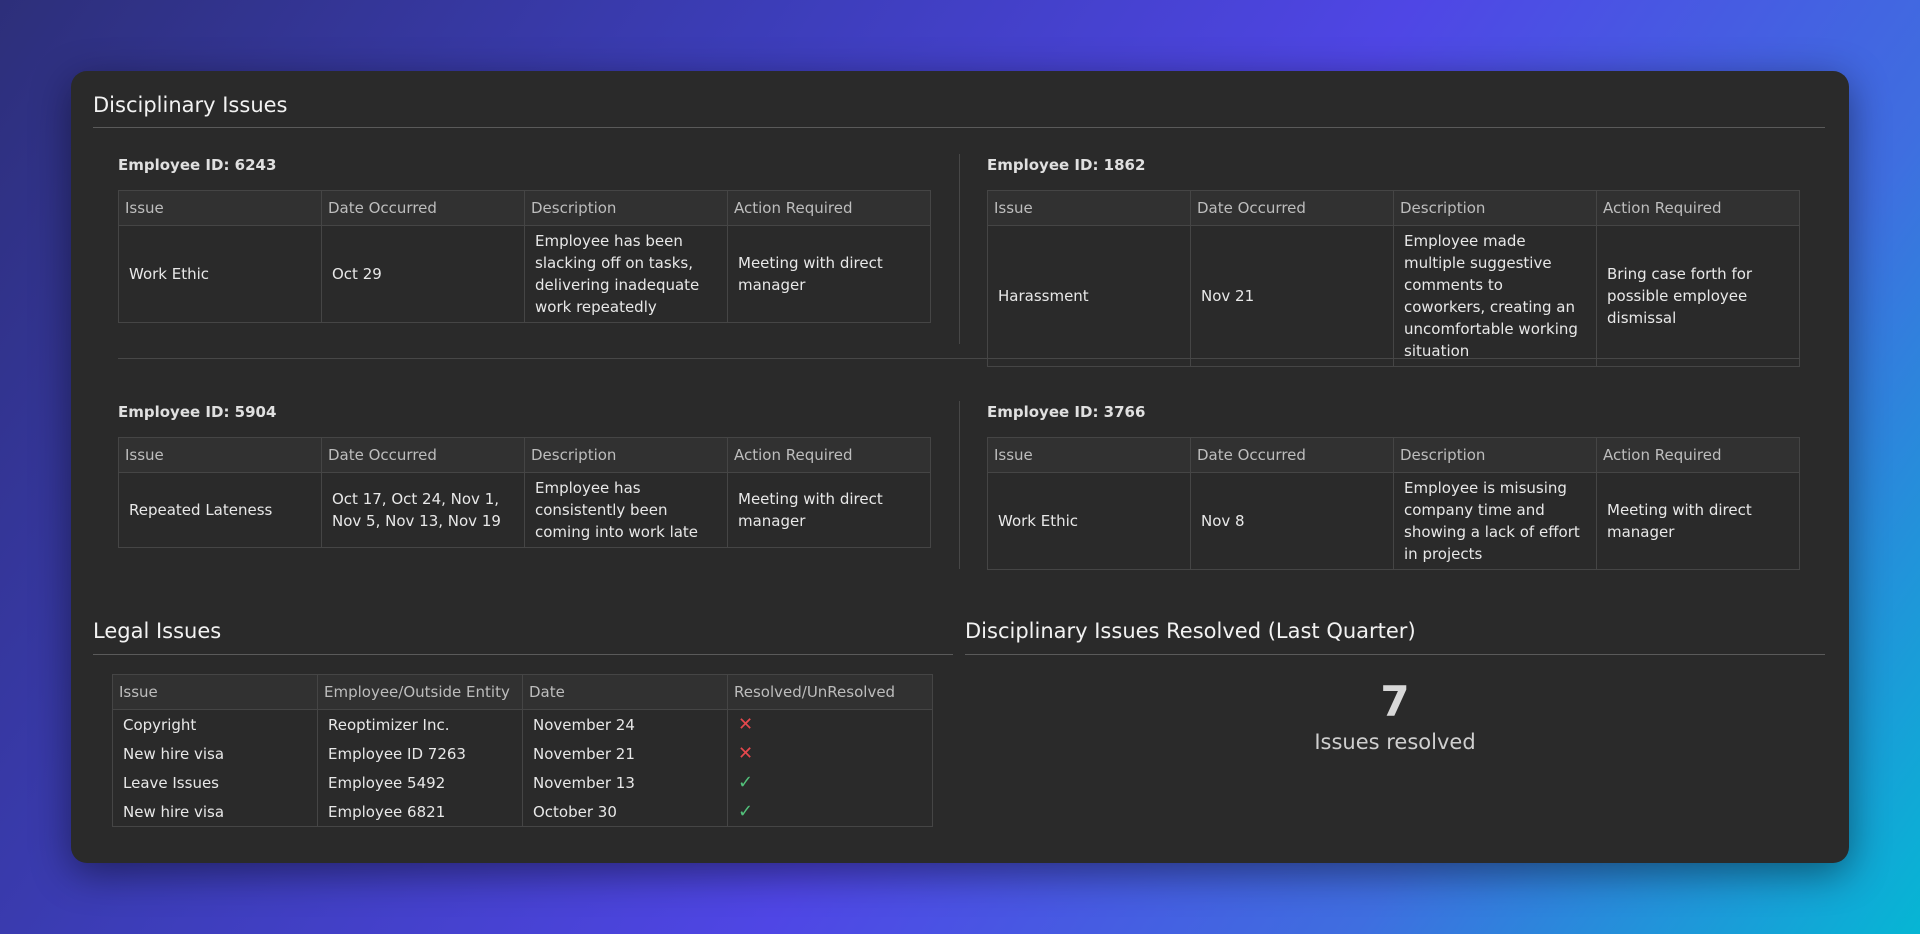  I want to click on employee-id-label: Employee ID: 1862, so click(1066, 165).